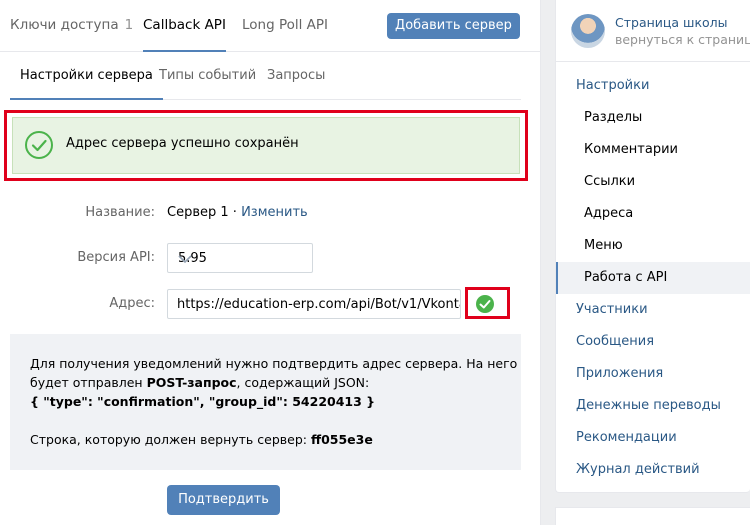 The width and height of the screenshot is (750, 525). What do you see at coordinates (653, 278) in the screenshot?
I see `sidebar-item-api: Работа с API` at bounding box center [653, 278].